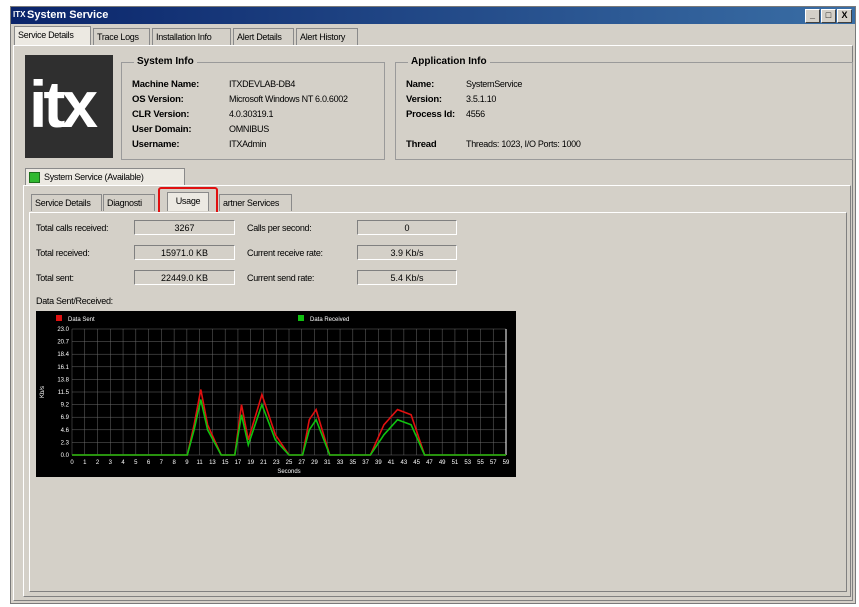 The image size is (859, 607). I want to click on machine-name-label: Machine Name:, so click(166, 84).